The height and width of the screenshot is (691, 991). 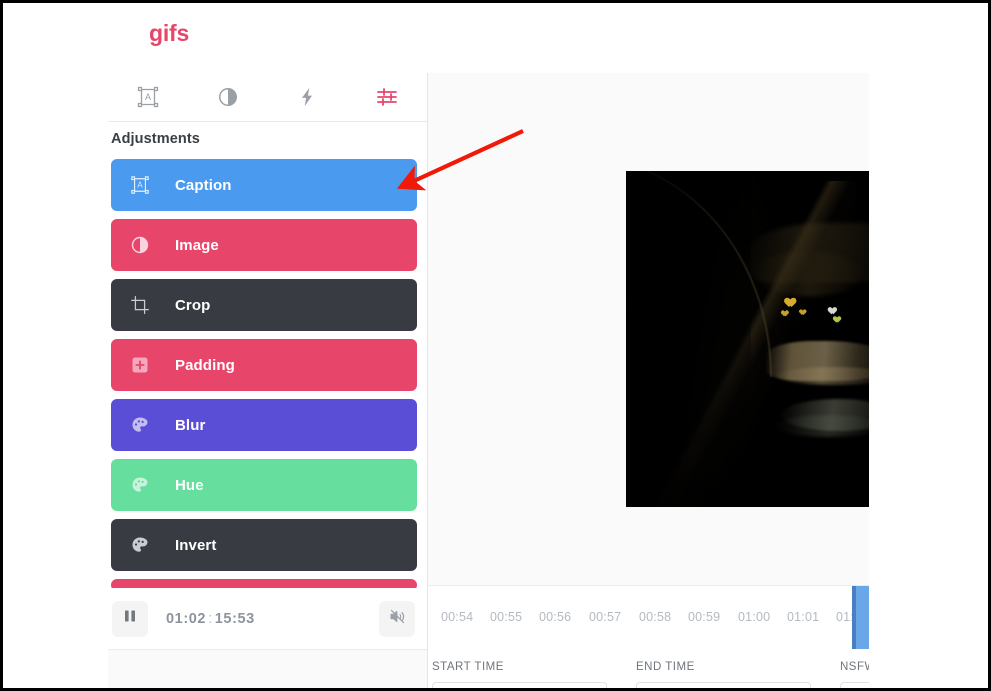 I want to click on nsfw-select, so click(x=854, y=685).